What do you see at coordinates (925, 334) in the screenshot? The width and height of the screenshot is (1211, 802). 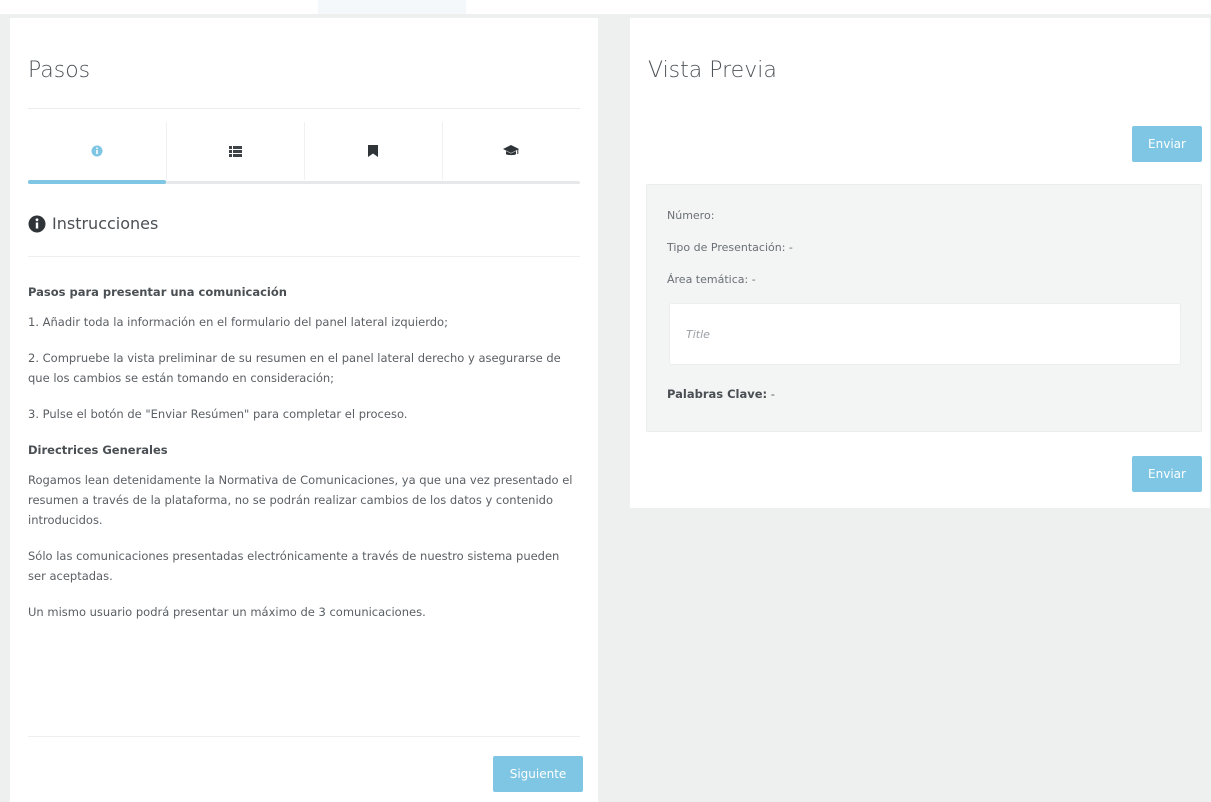 I see `title-preview: Title` at bounding box center [925, 334].